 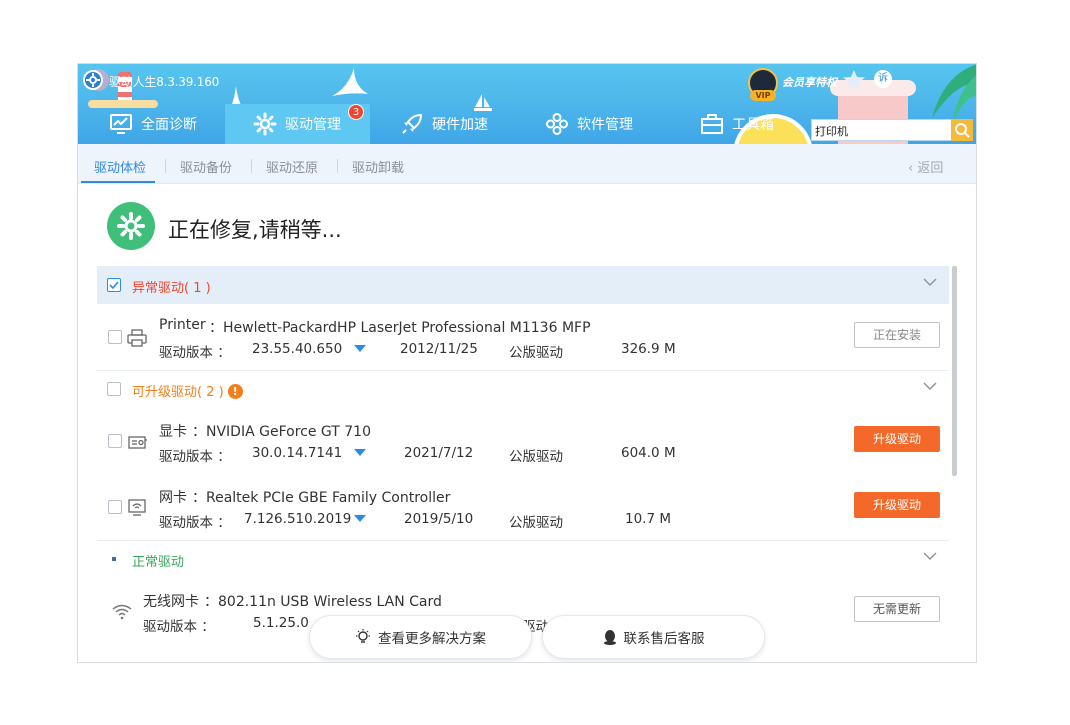 What do you see at coordinates (118, 182) in the screenshot?
I see `active-tab-indicator` at bounding box center [118, 182].